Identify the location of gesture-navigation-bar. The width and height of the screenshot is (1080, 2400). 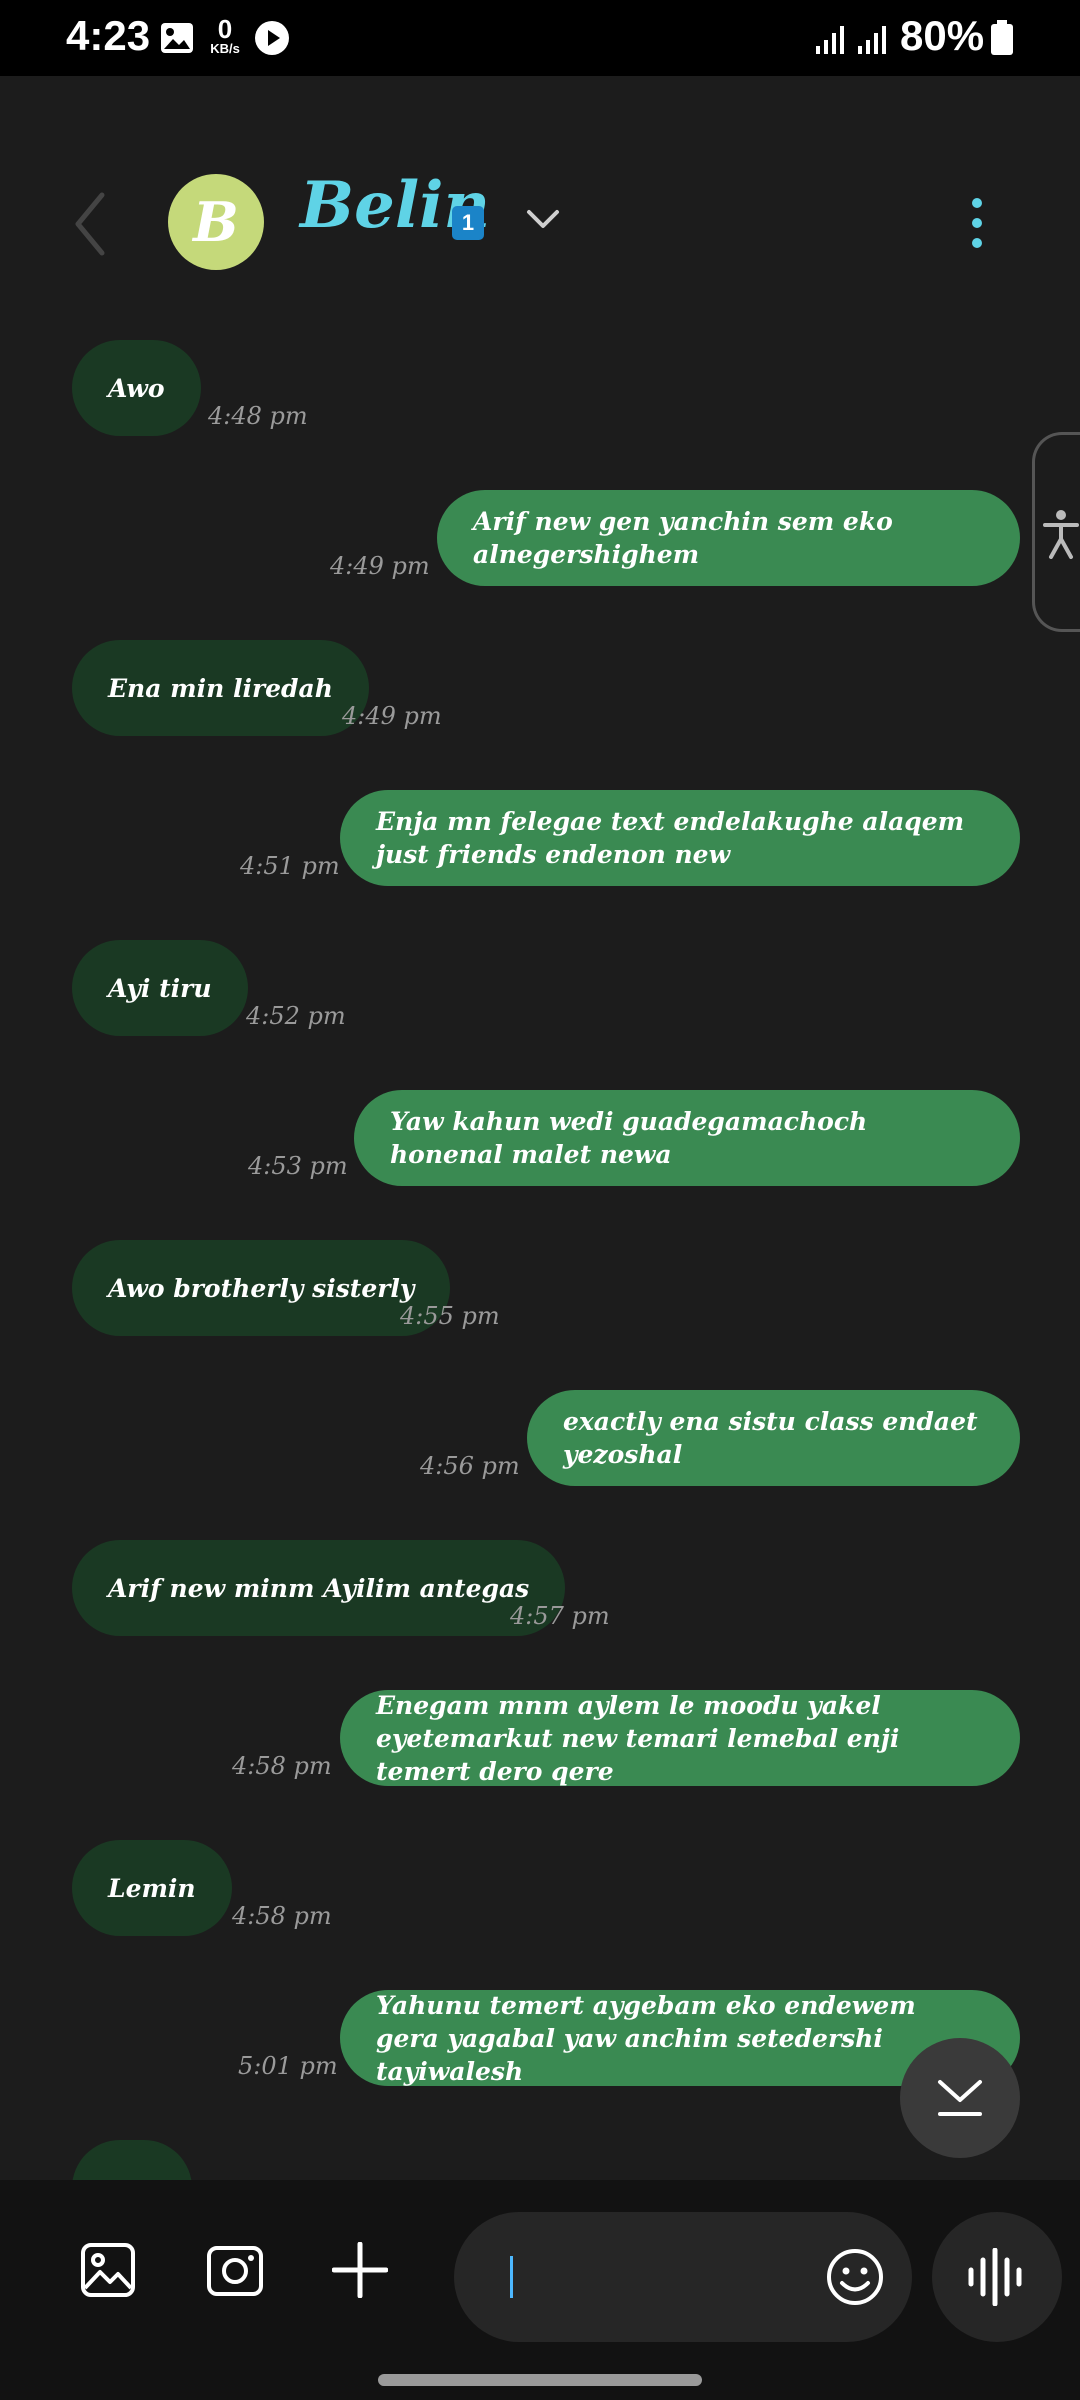
(540, 2380).